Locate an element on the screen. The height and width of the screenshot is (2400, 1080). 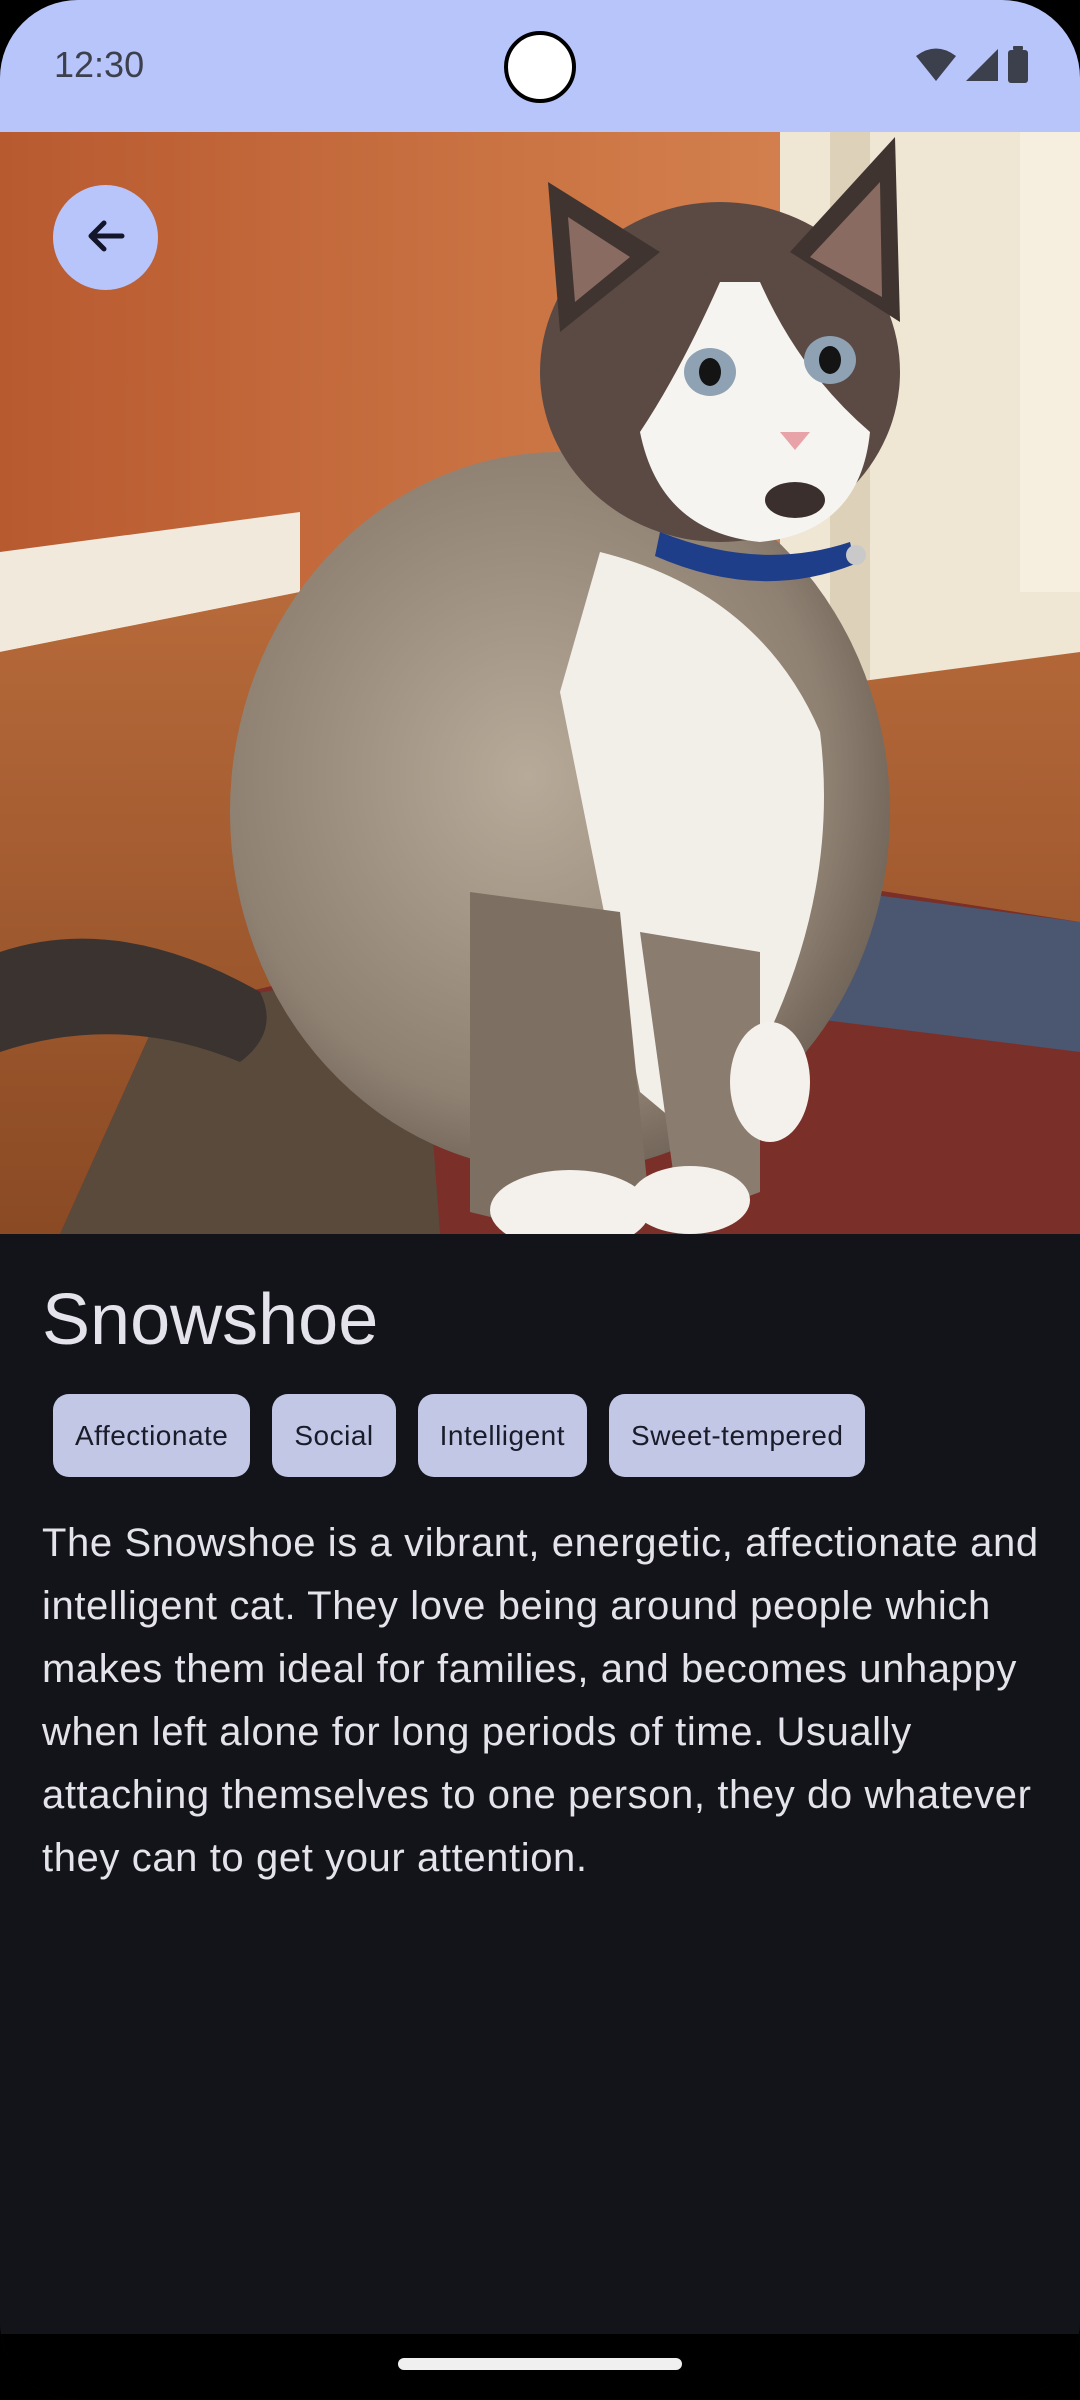
trait-chip: Intelligent is located at coordinates (502, 1435).